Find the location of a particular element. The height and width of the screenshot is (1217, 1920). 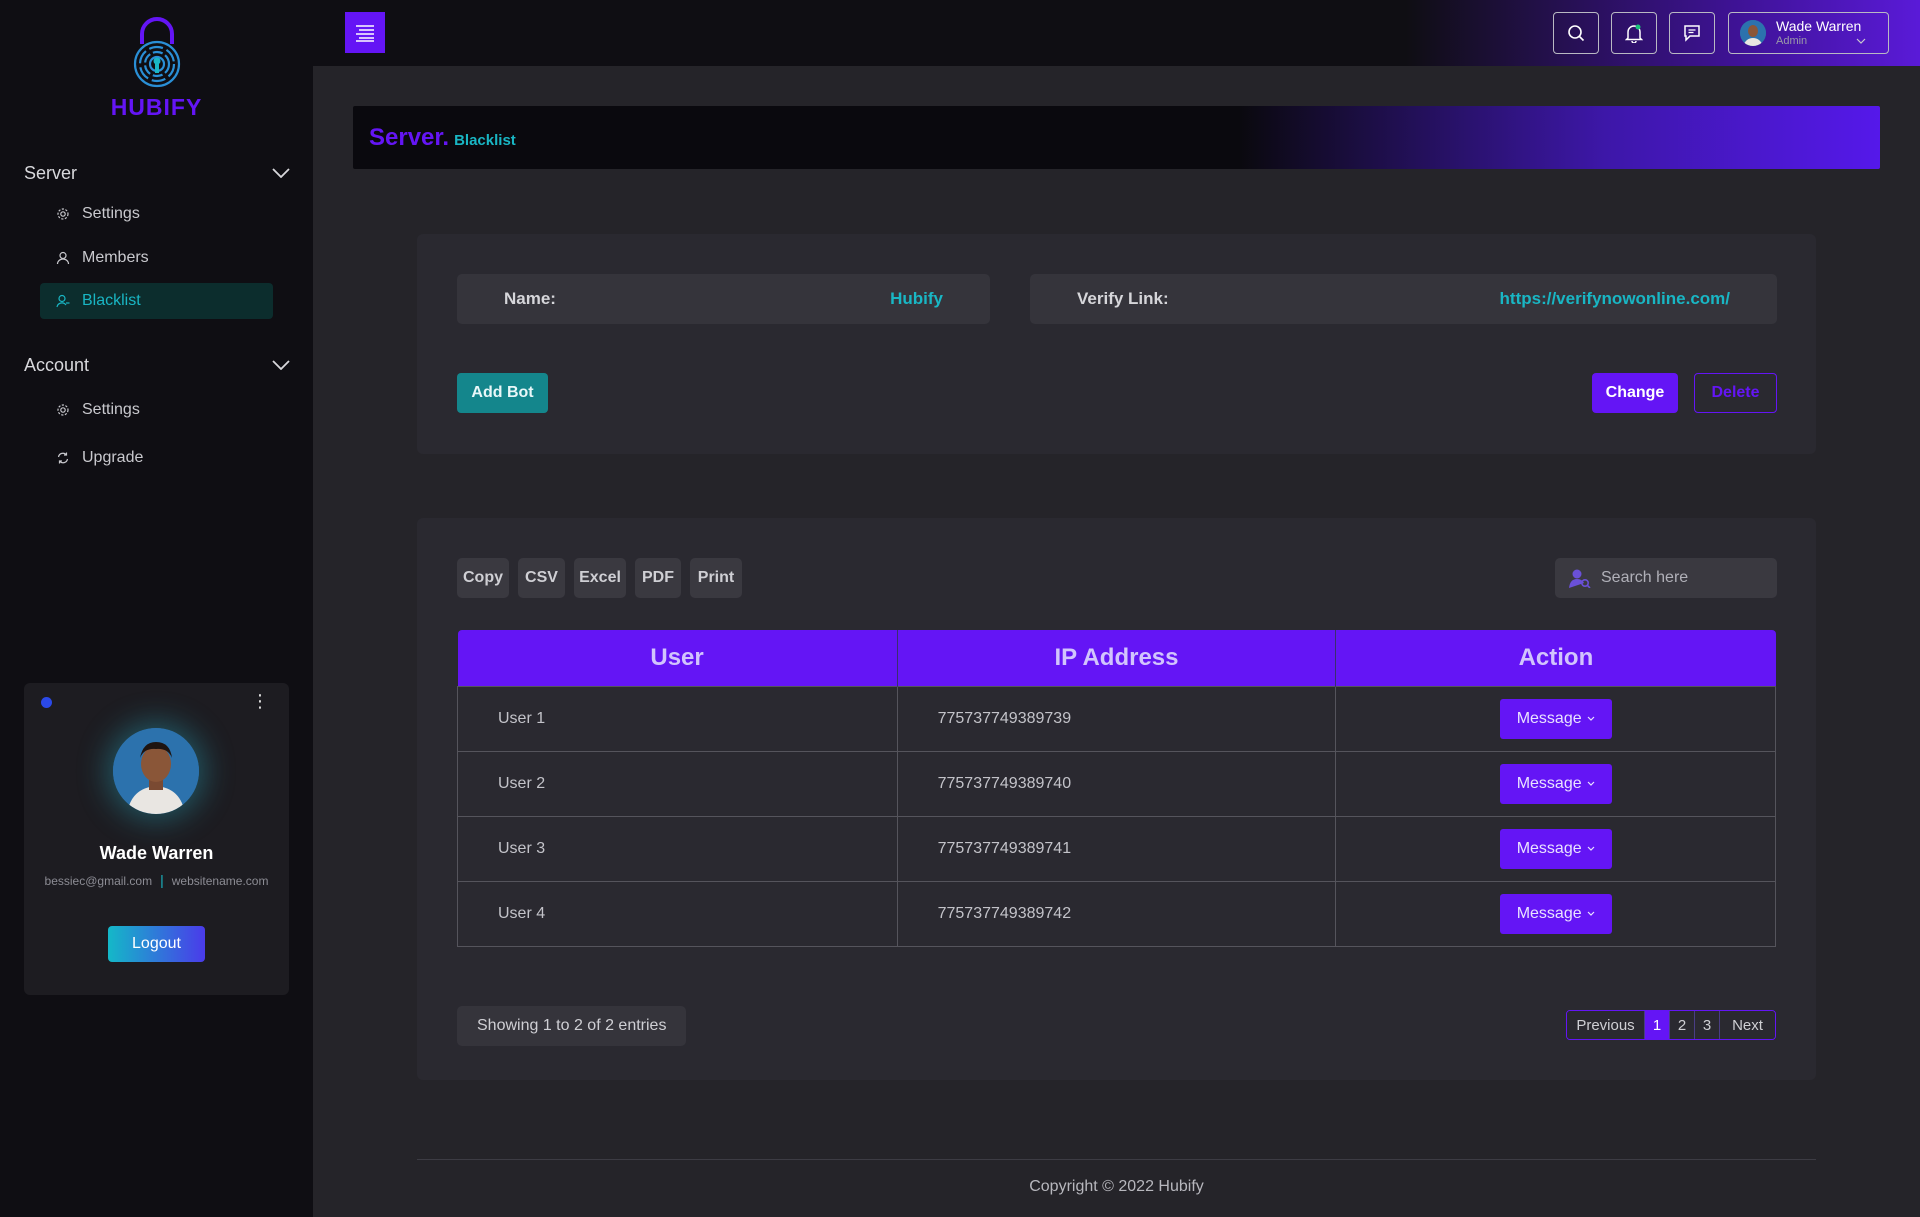

print-button: Print is located at coordinates (716, 578).